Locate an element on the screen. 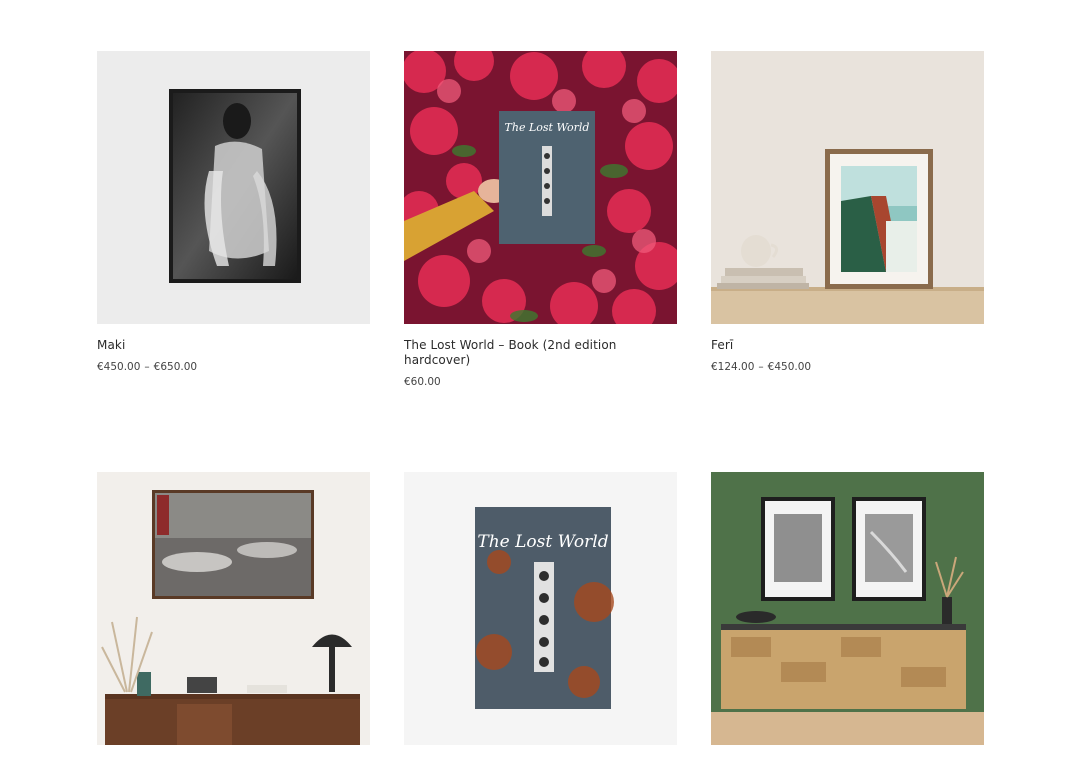  product-title: Maki is located at coordinates (233, 345).